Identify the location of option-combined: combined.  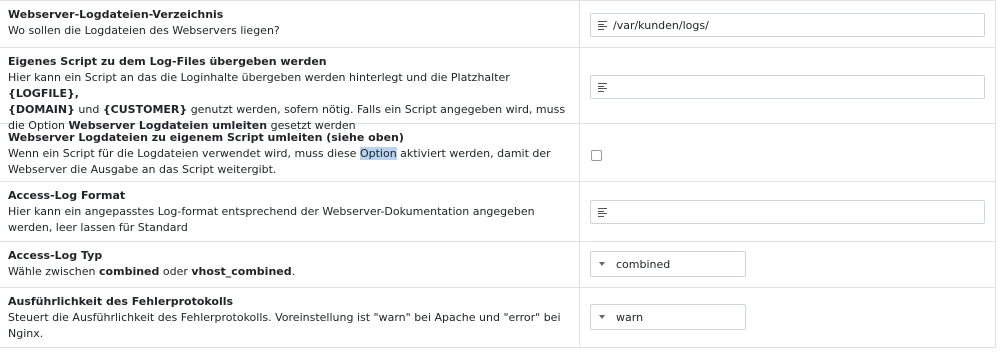
(129, 271).